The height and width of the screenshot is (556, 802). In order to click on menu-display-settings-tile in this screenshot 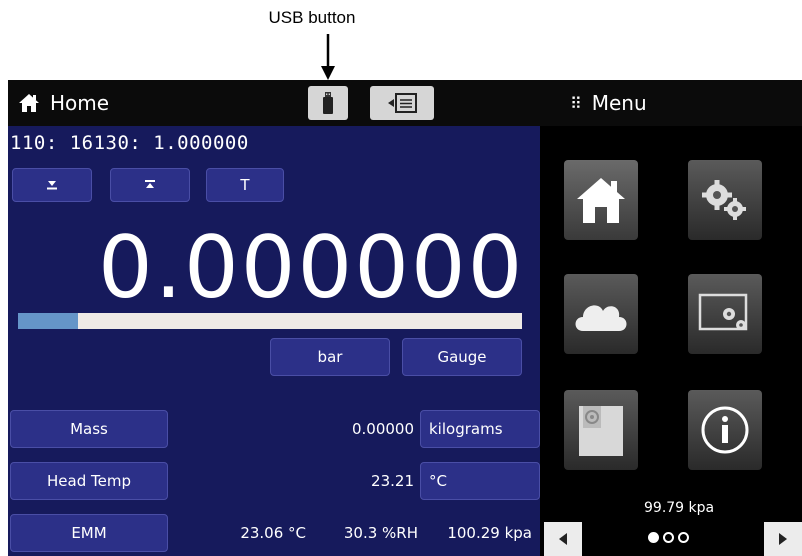, I will do `click(725, 314)`.